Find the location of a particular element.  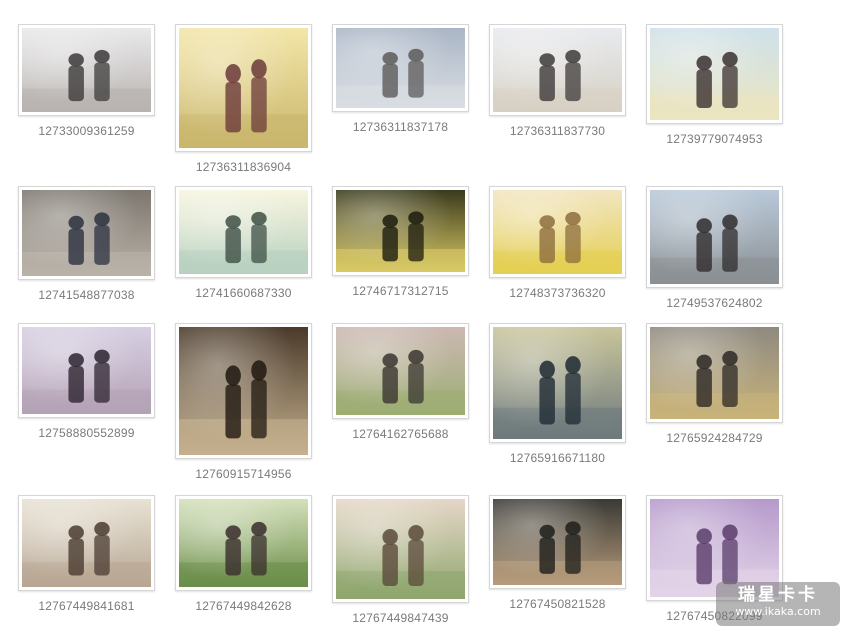

gallery-photo-couple-sky is located at coordinates (400, 68).